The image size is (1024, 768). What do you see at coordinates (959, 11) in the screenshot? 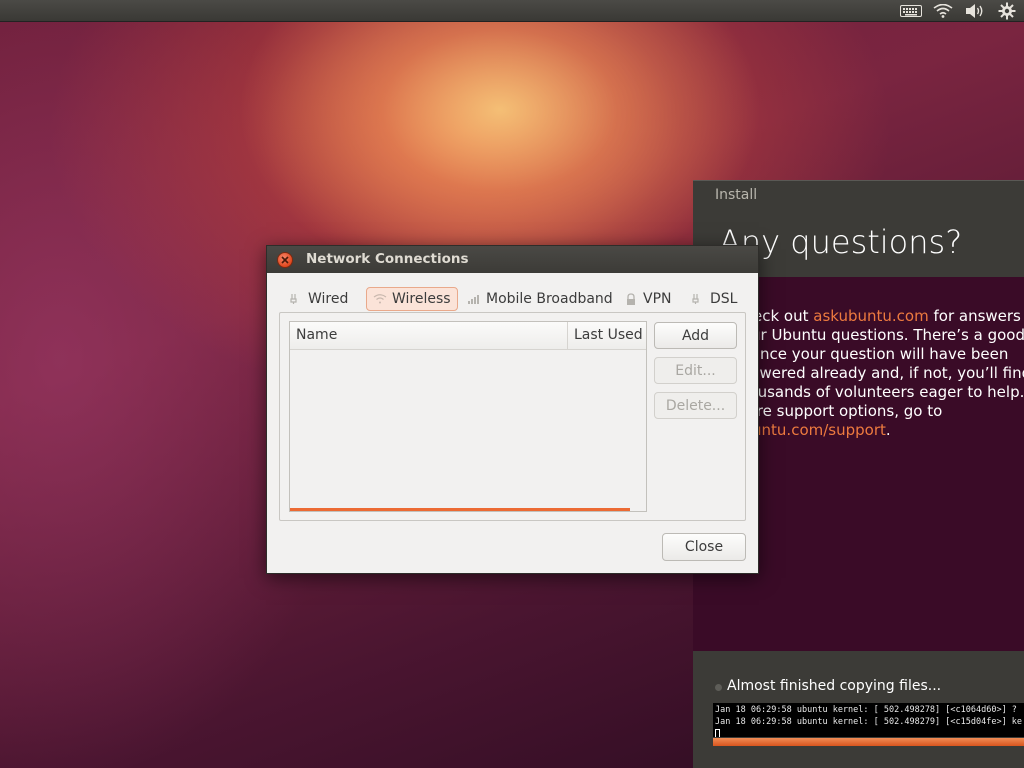
I see `indicator-area` at bounding box center [959, 11].